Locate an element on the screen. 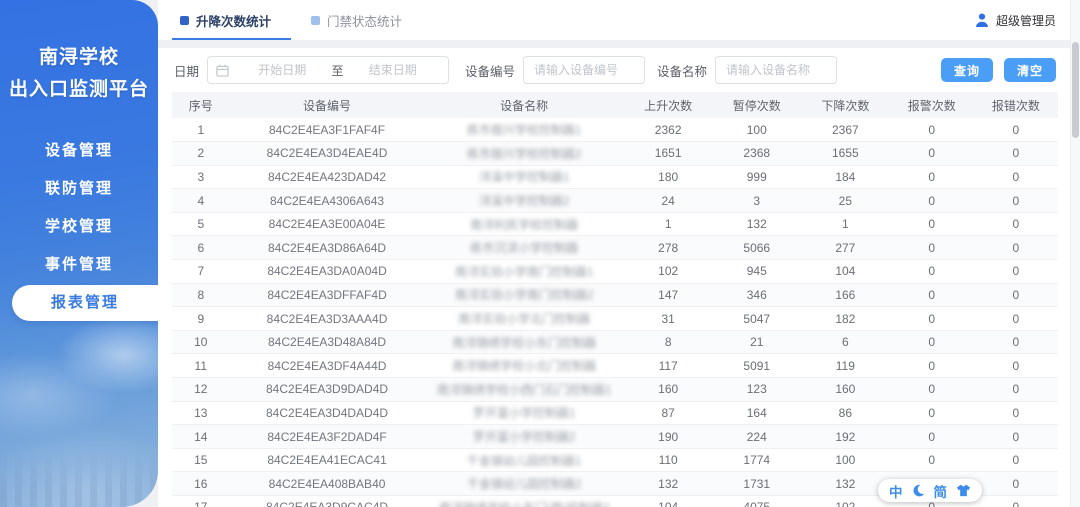 This screenshot has height=507, width=1080. table-cell: 25 is located at coordinates (845, 200).